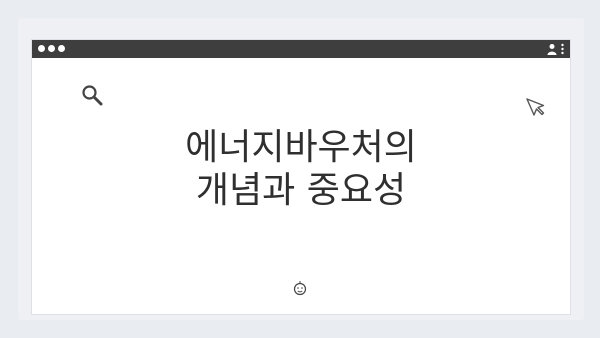  Describe the element at coordinates (301, 190) in the screenshot. I see `slide-title-line-2: 개념과 중요성` at that location.